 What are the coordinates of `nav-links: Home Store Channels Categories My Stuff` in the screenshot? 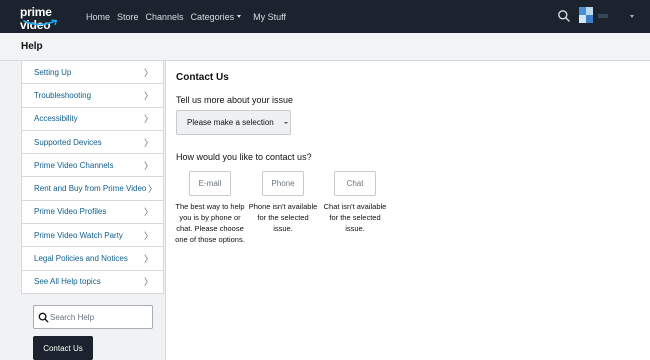 It's located at (189, 16).